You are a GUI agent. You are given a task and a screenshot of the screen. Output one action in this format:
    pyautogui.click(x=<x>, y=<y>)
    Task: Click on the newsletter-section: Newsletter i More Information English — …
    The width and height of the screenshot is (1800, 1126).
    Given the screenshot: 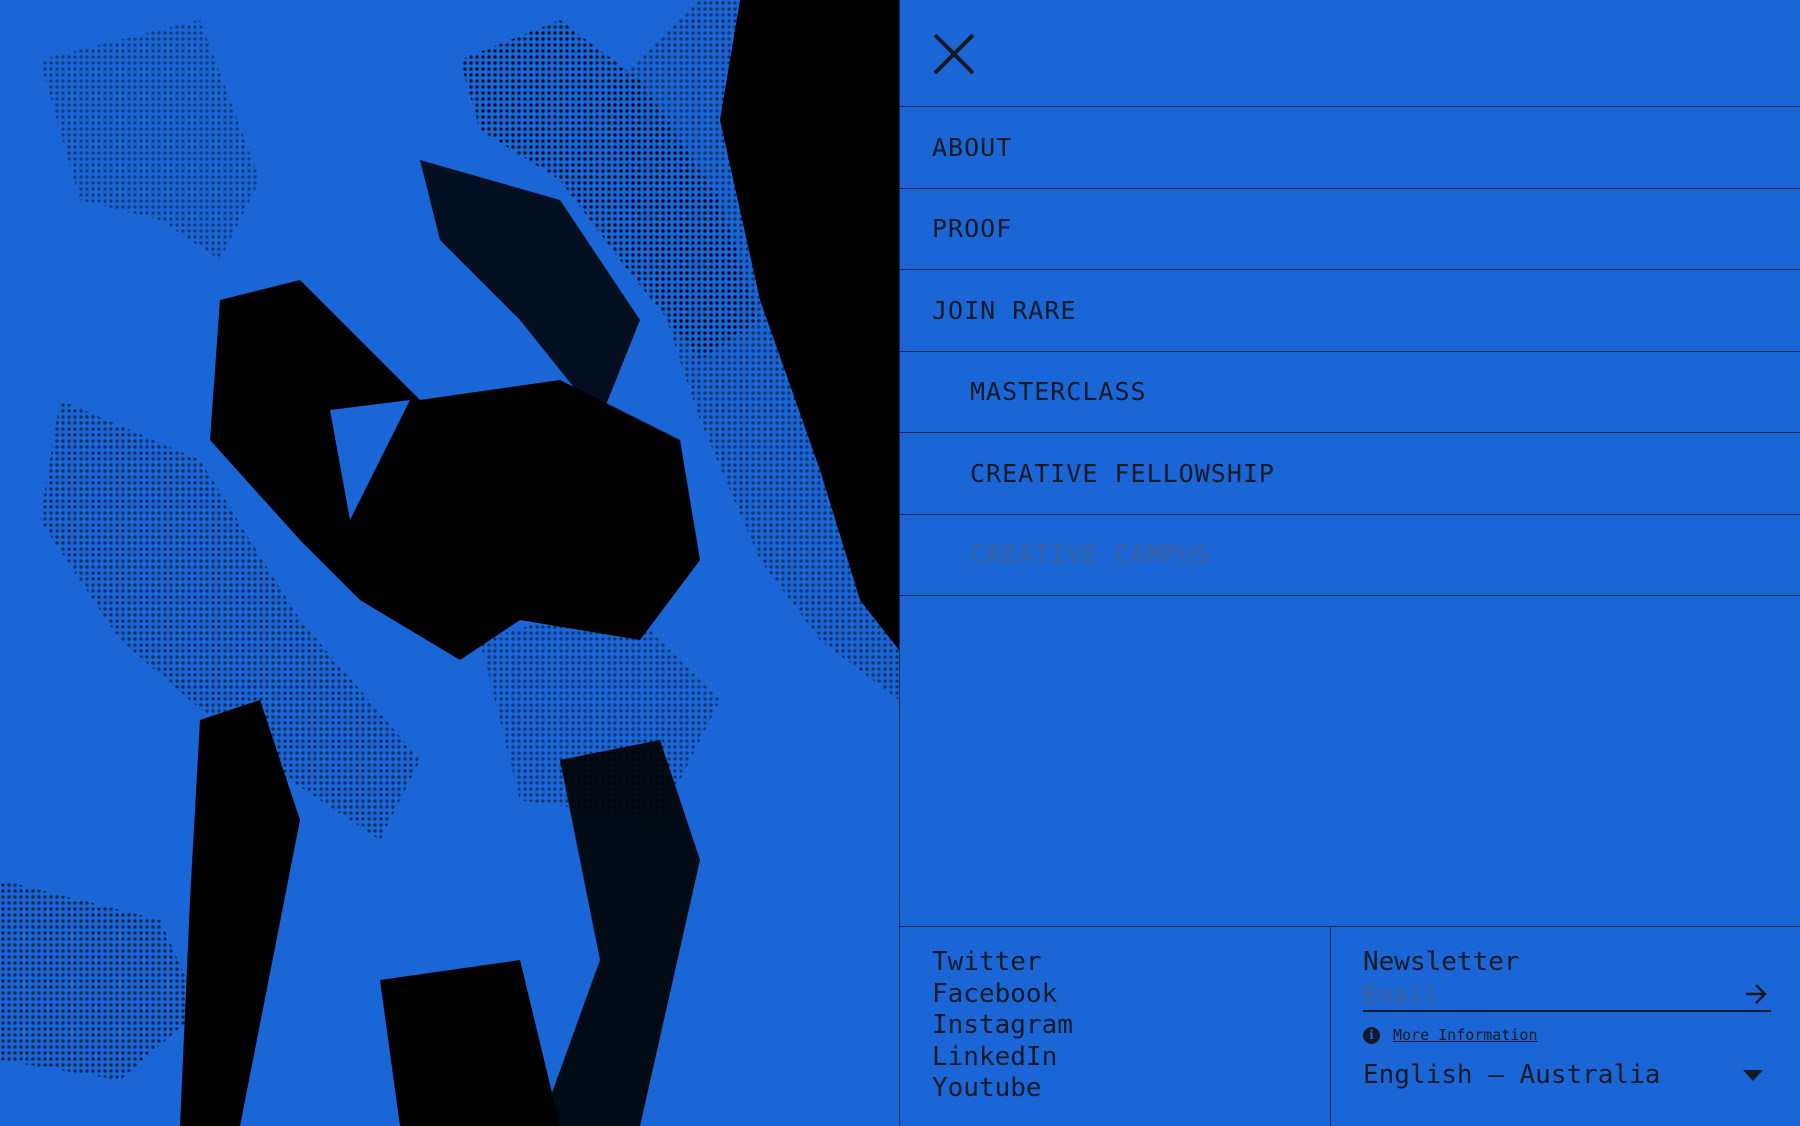 What is the action you would take?
    pyautogui.click(x=1565, y=1026)
    